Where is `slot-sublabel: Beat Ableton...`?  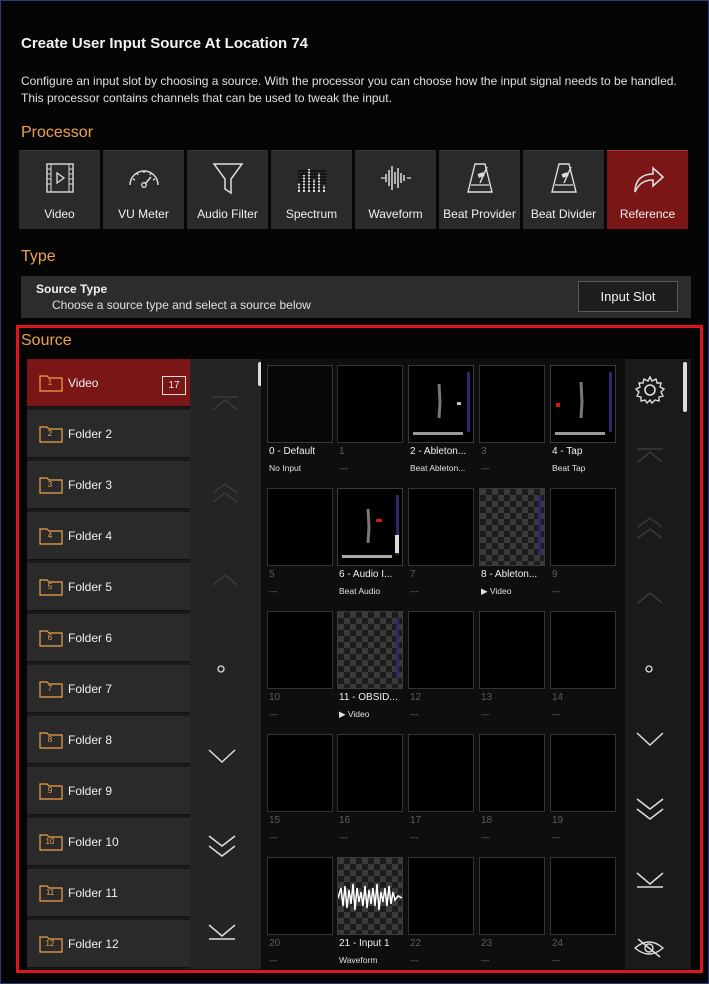 slot-sublabel: Beat Ableton... is located at coordinates (438, 468).